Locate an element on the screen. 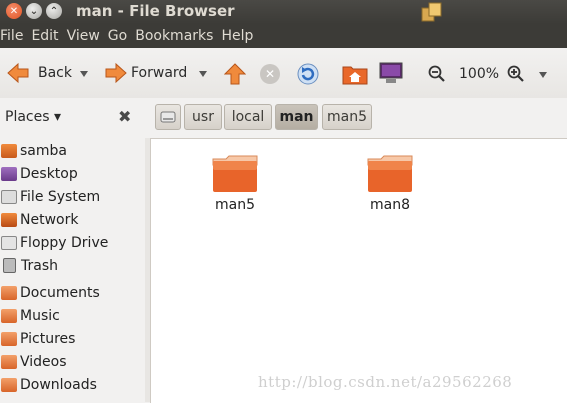 Image resolution: width=567 pixels, height=403 pixels. back-arrow-icon is located at coordinates (18, 73).